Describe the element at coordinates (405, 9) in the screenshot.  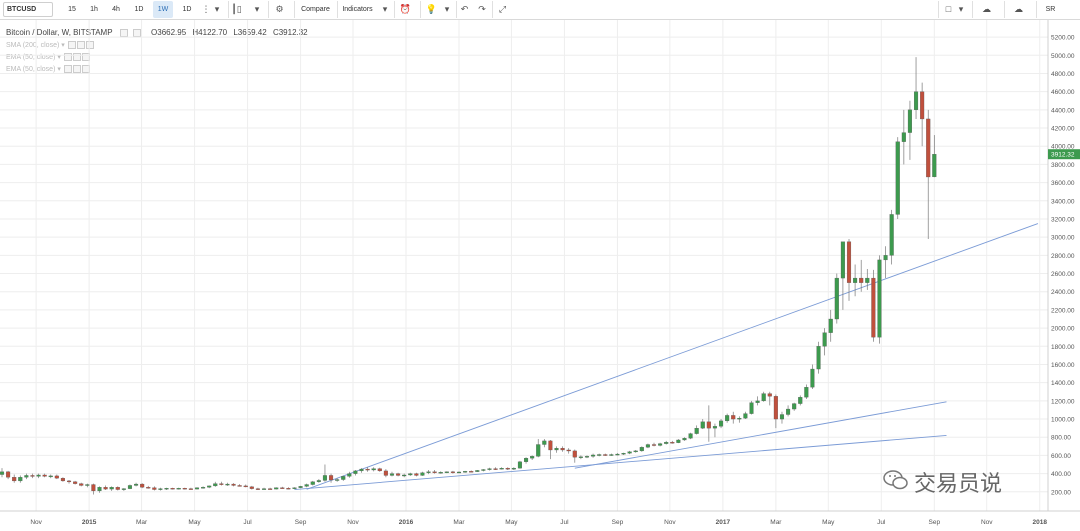
I see `alert-icon: ⏰` at that location.